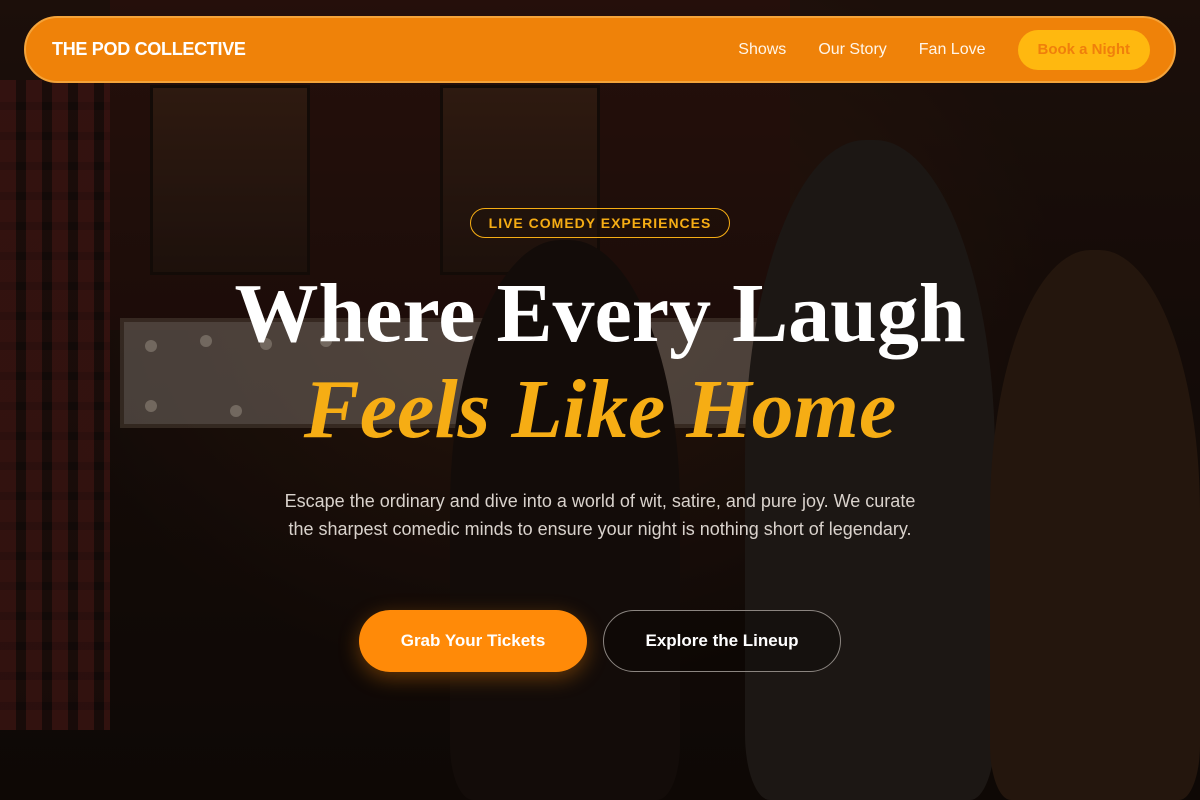 This screenshot has width=1200, height=800. Describe the element at coordinates (1083, 49) in the screenshot. I see `book-a-night-button: Book a Night` at that location.